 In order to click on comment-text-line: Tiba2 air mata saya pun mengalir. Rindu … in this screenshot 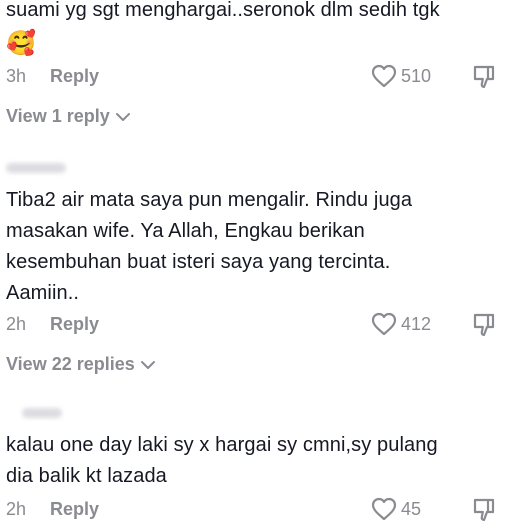, I will do `click(209, 200)`.